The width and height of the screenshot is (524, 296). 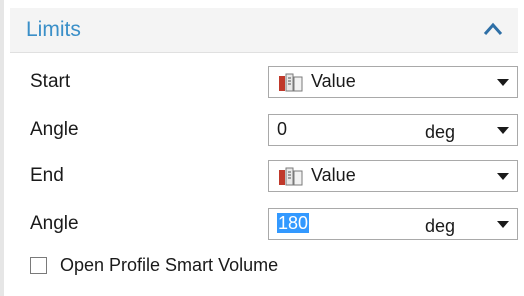 What do you see at coordinates (54, 129) in the screenshot?
I see `start-angle-label: Angle` at bounding box center [54, 129].